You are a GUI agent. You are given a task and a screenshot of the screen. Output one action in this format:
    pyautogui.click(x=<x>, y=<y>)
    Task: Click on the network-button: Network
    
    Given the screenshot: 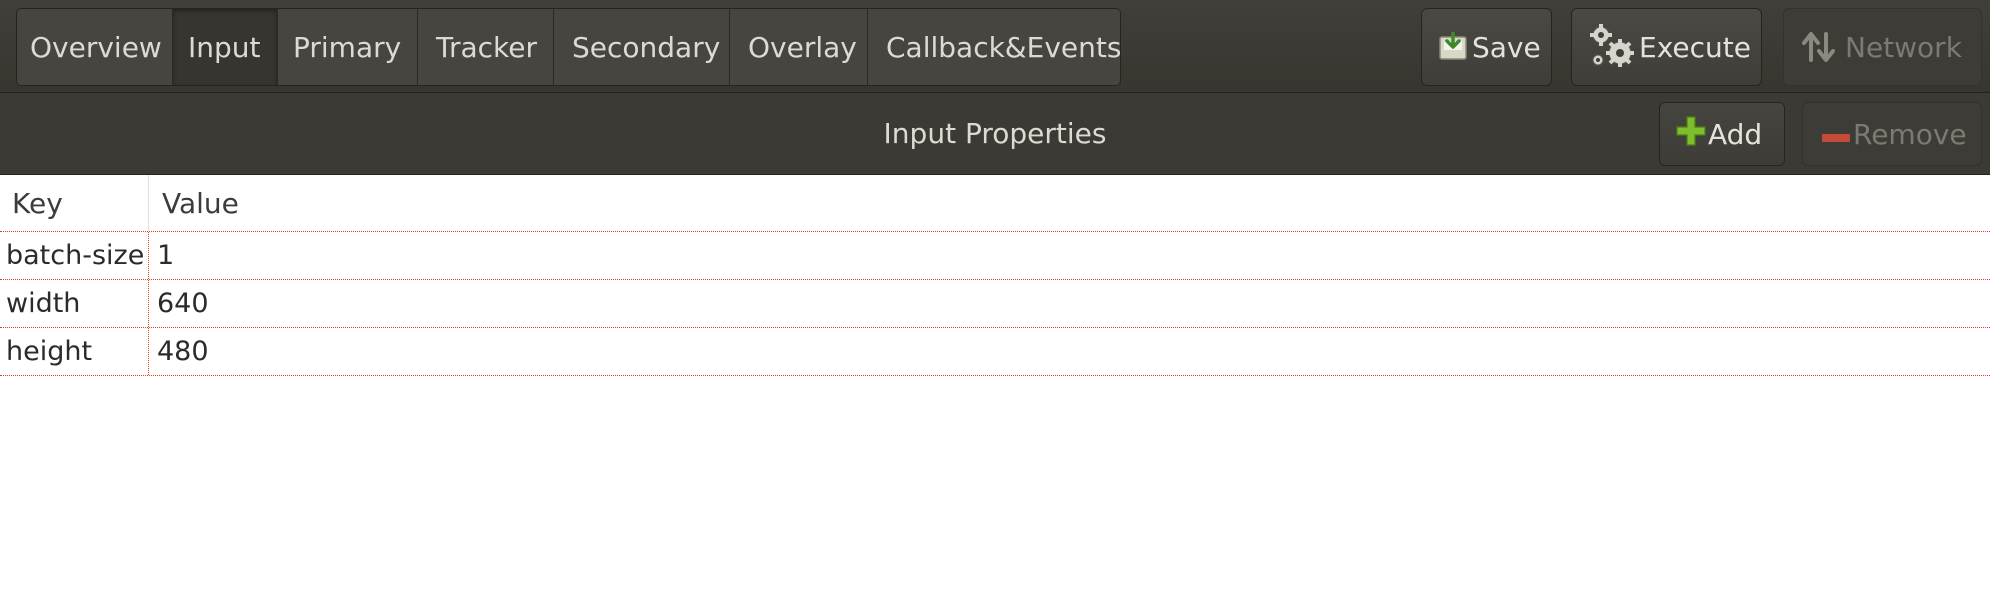 What is the action you would take?
    pyautogui.click(x=1882, y=47)
    